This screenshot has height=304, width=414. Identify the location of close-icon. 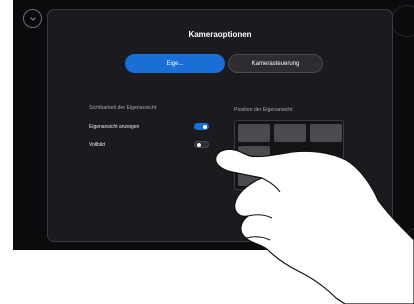
(32, 18).